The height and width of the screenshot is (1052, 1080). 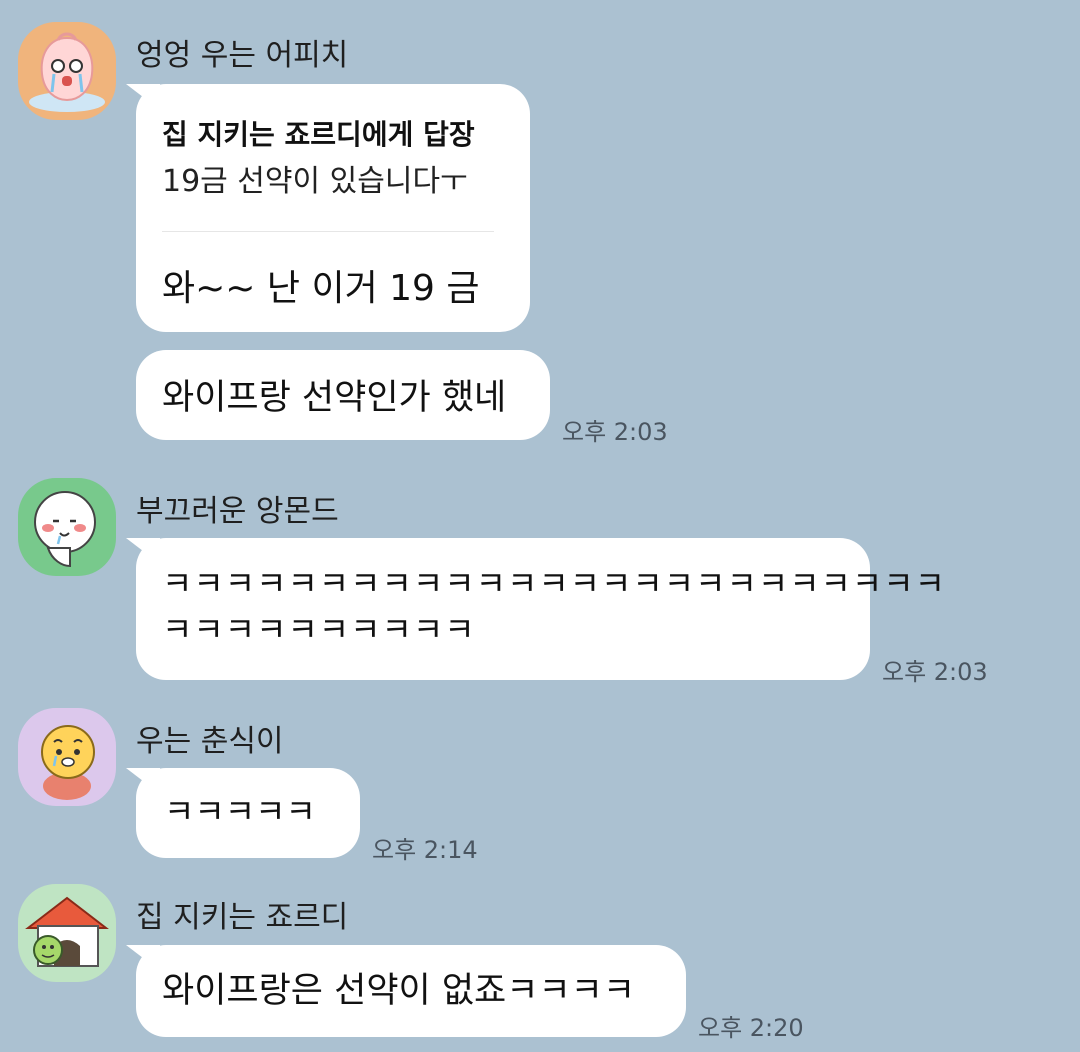 What do you see at coordinates (242, 917) in the screenshot?
I see `sender-name: 집 지키는 죠르디` at bounding box center [242, 917].